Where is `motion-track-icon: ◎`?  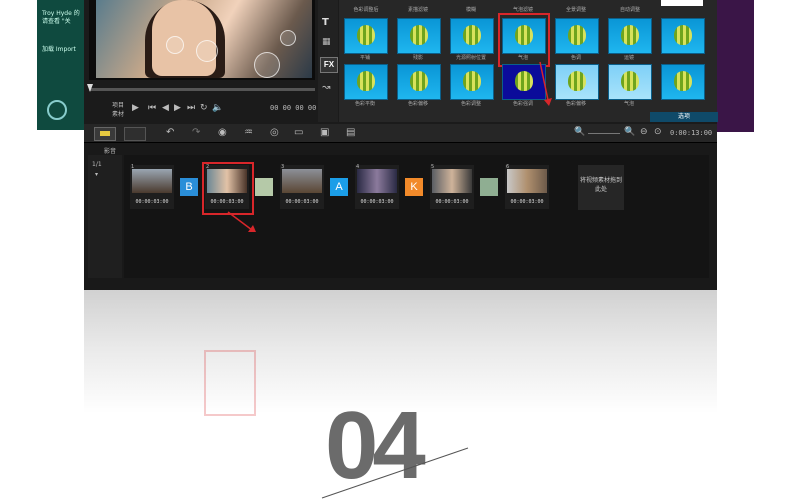 motion-track-icon: ◎ is located at coordinates (274, 132).